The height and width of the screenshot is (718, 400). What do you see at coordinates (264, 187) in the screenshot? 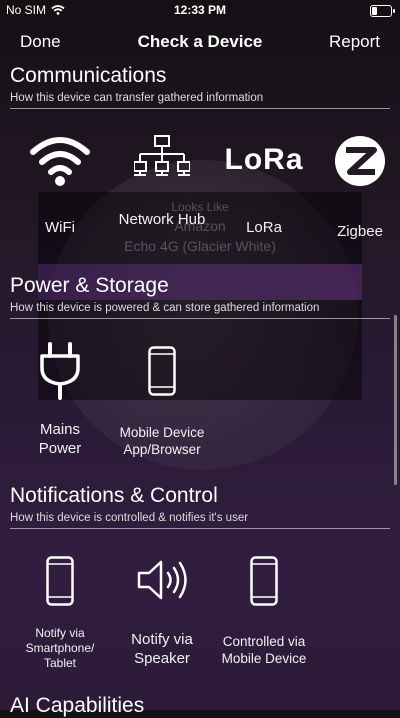
I see `comm-item-lora: LoRa LoRa` at bounding box center [264, 187].